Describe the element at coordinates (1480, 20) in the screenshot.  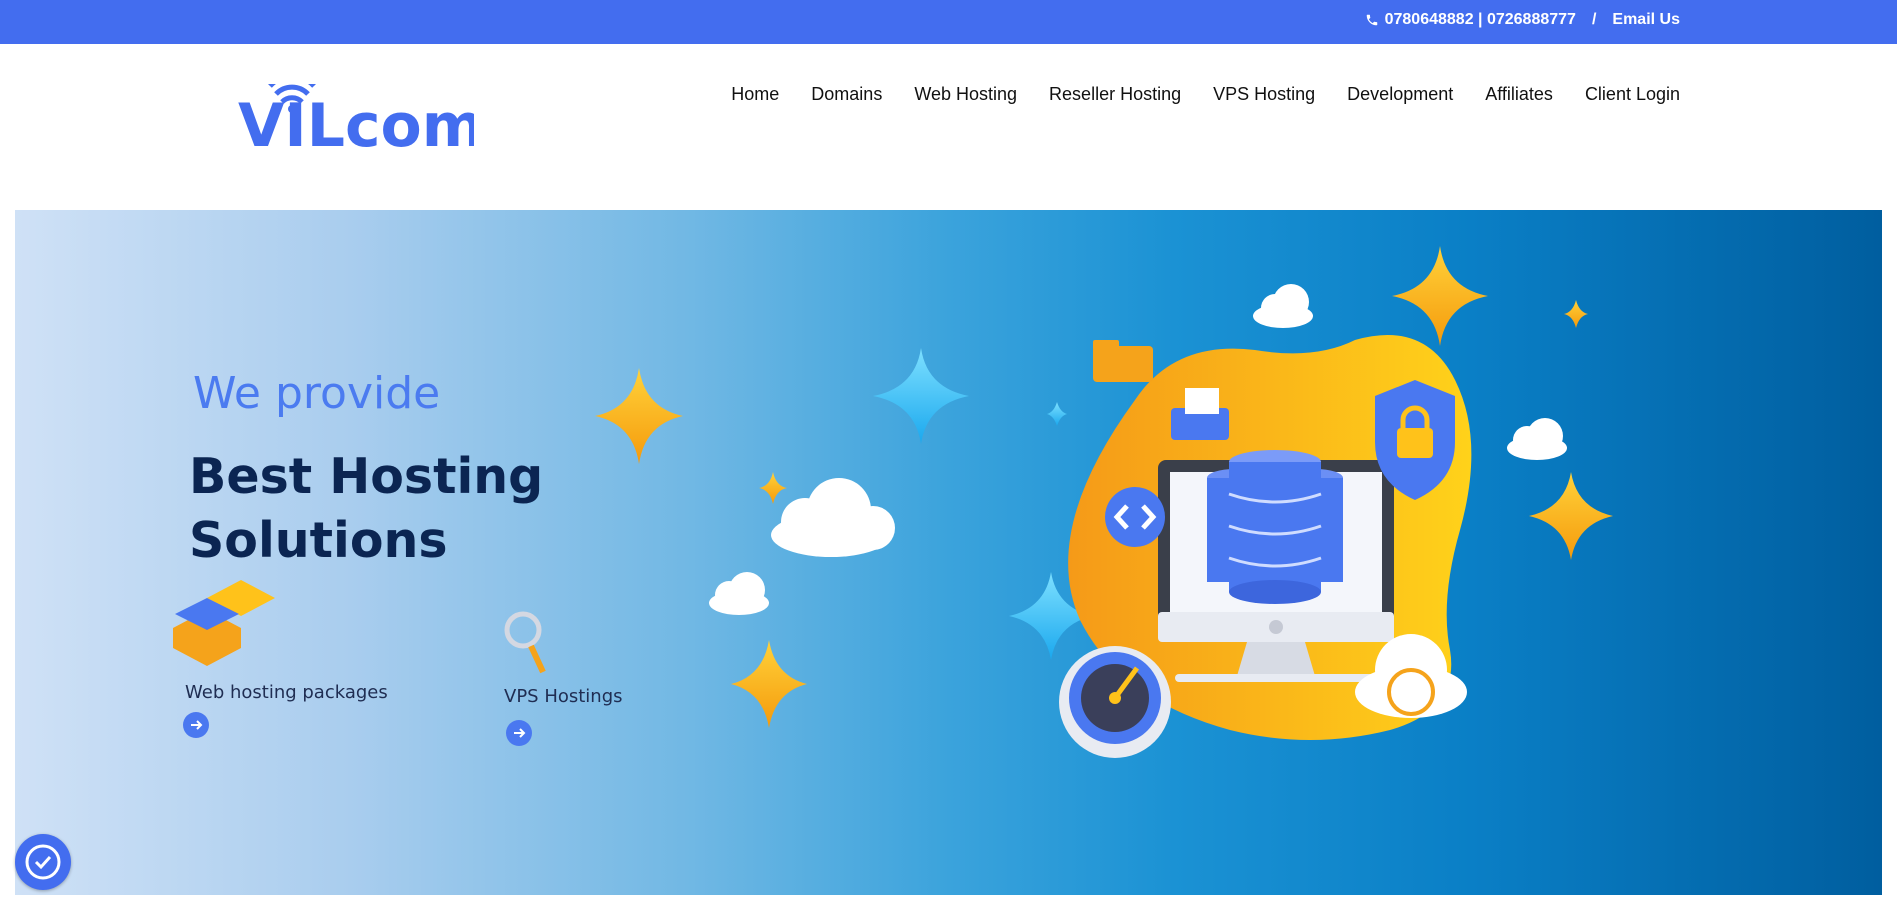
I see `phone-numbers-link: 0780648882 | 0726888777` at that location.